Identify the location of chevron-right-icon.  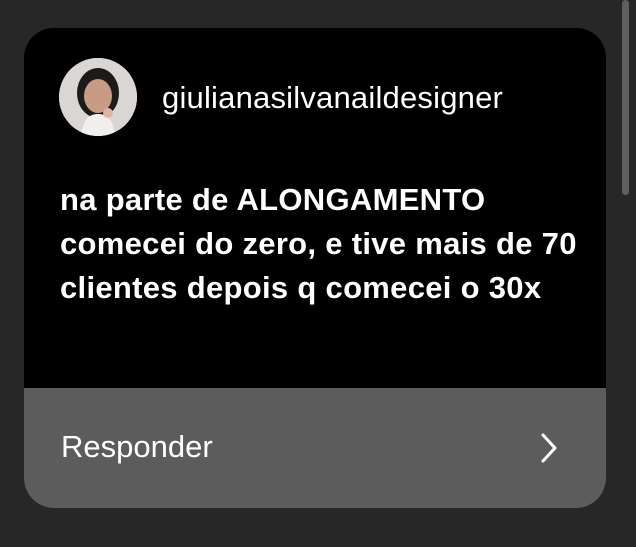
(549, 448).